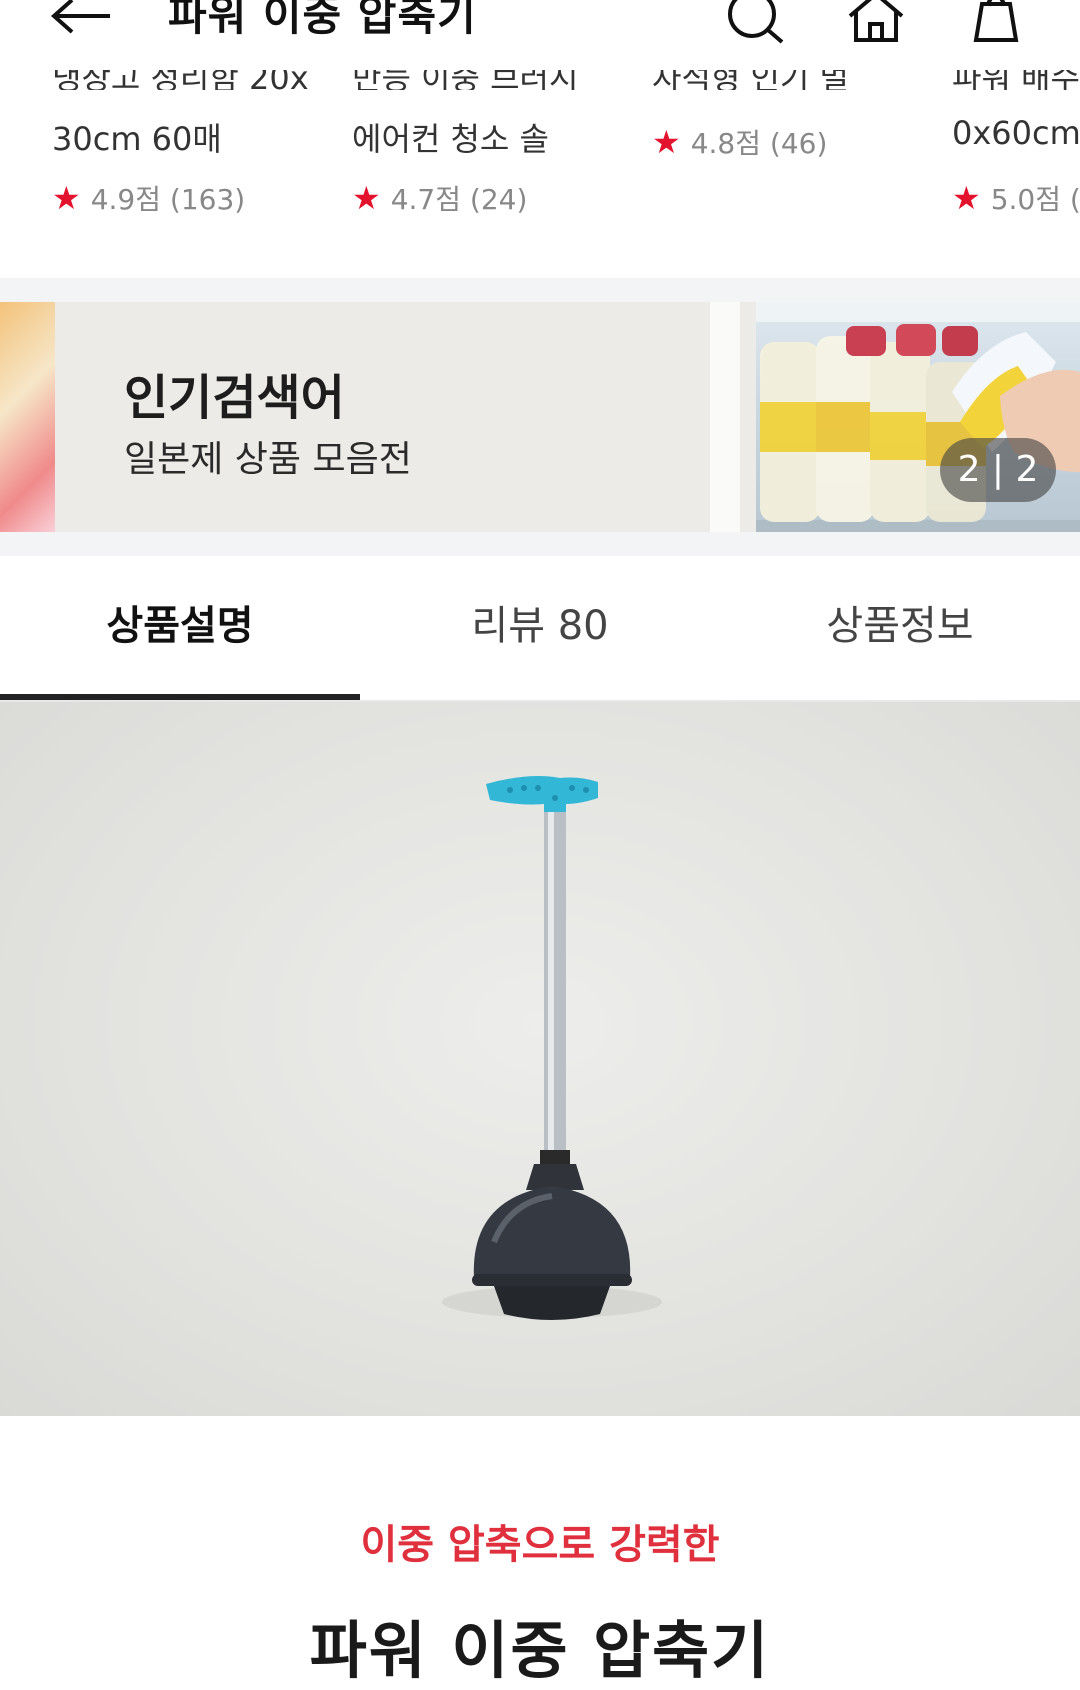 This screenshot has height=1690, width=1080. I want to click on tab-product-description: 상품설명, so click(180, 628).